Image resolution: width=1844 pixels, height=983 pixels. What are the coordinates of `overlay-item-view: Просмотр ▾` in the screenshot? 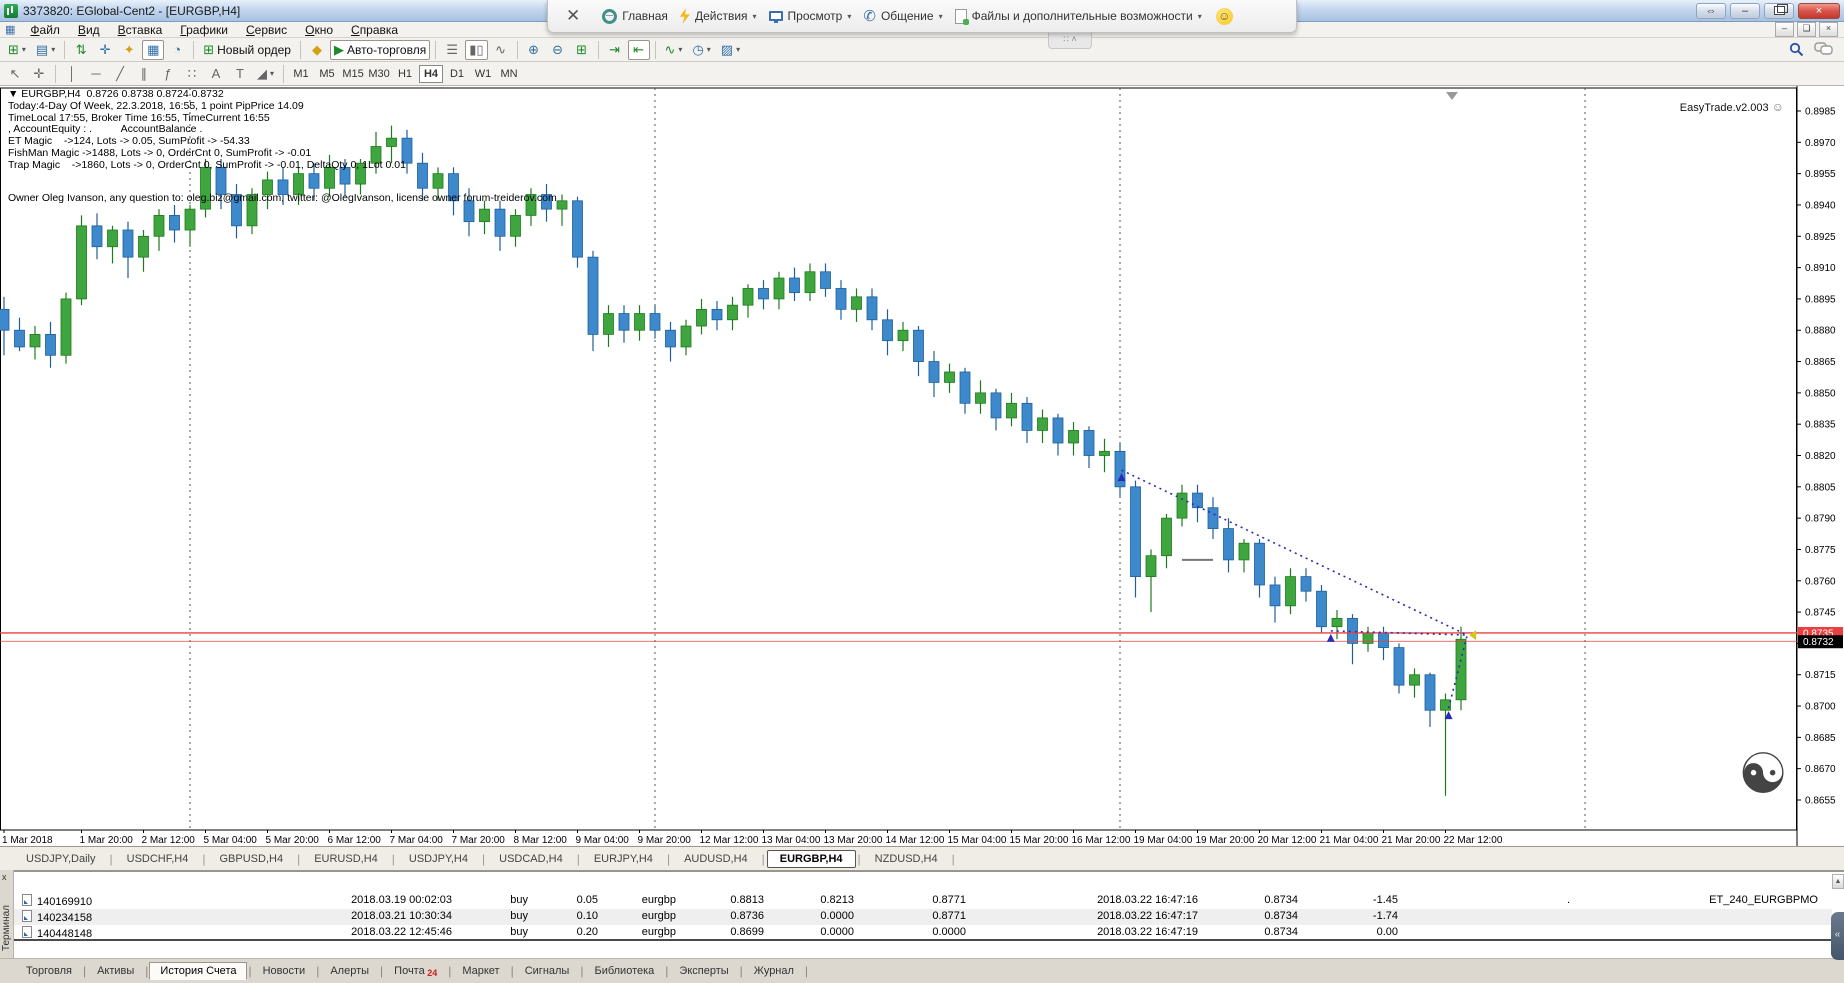 It's located at (810, 16).